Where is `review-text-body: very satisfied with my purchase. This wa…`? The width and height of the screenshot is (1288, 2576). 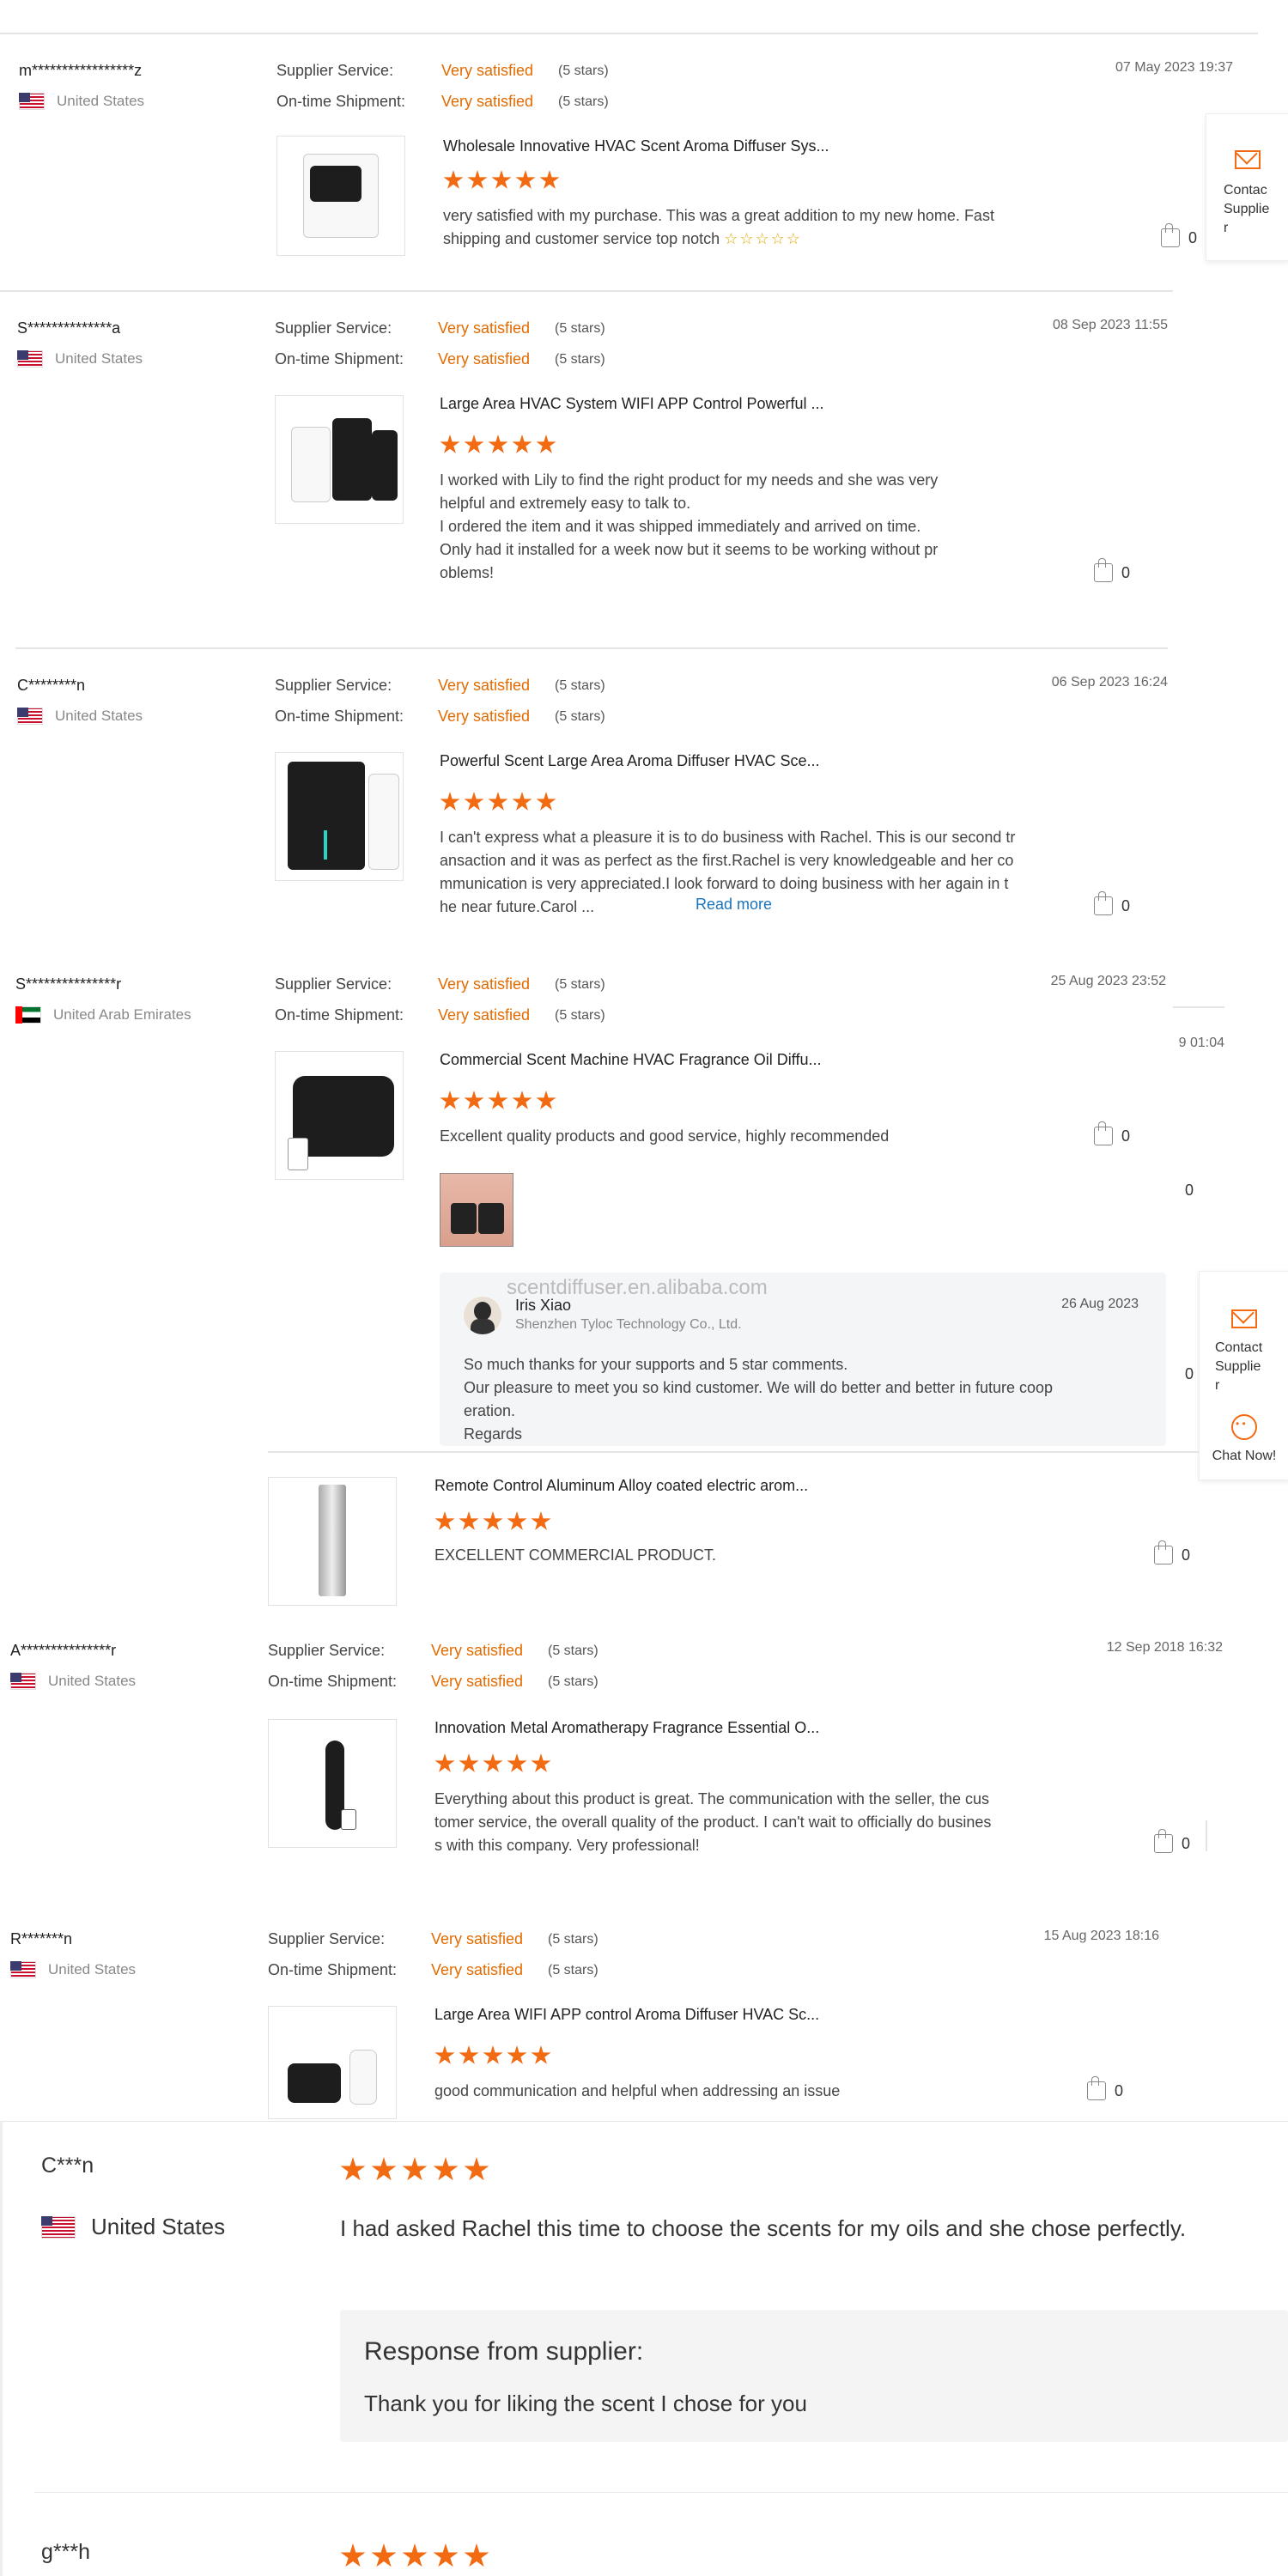 review-text-body: very satisfied with my purchase. This wa… is located at coordinates (718, 227).